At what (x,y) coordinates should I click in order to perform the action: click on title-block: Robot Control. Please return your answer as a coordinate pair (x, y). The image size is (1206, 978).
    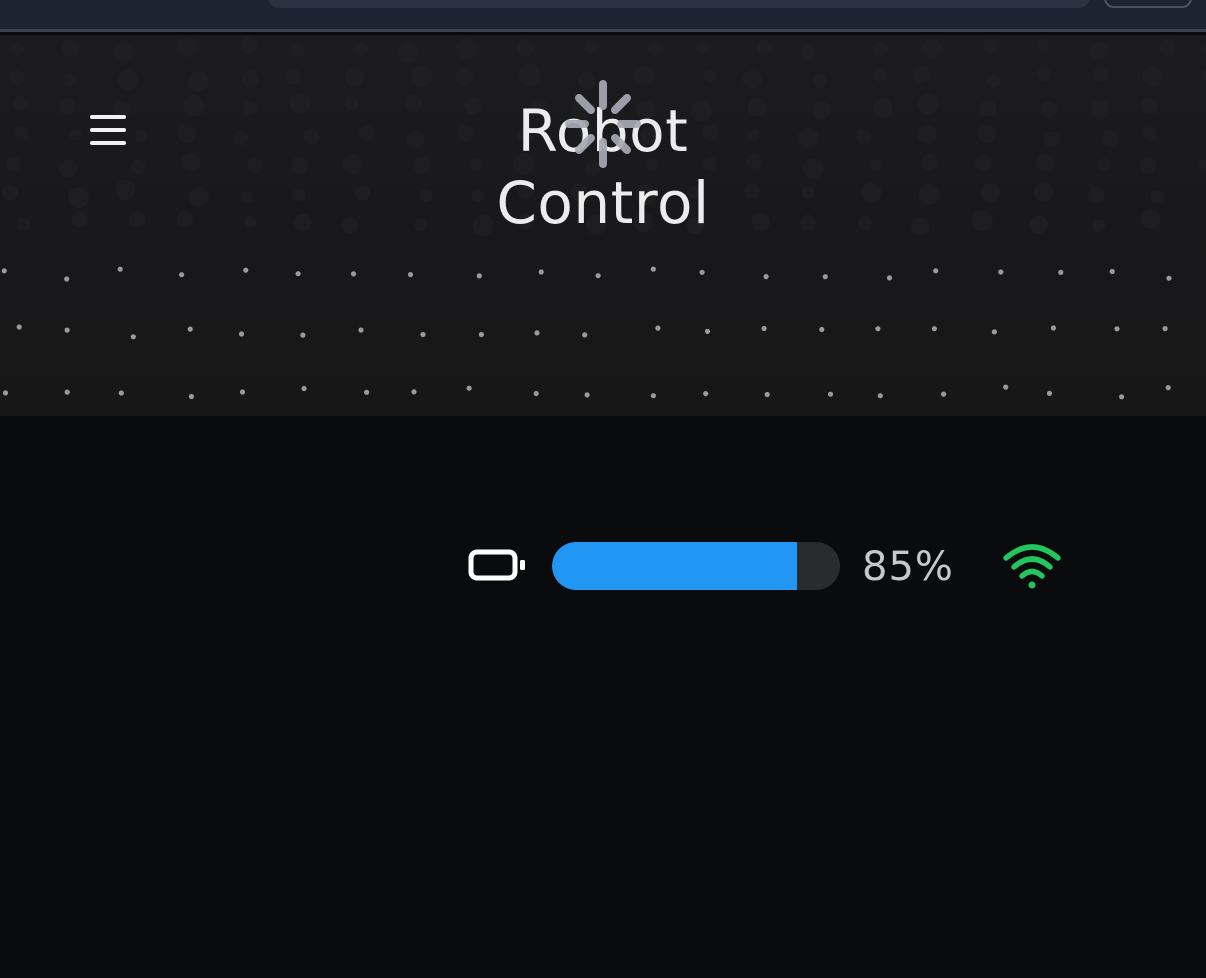
    Looking at the image, I should click on (603, 158).